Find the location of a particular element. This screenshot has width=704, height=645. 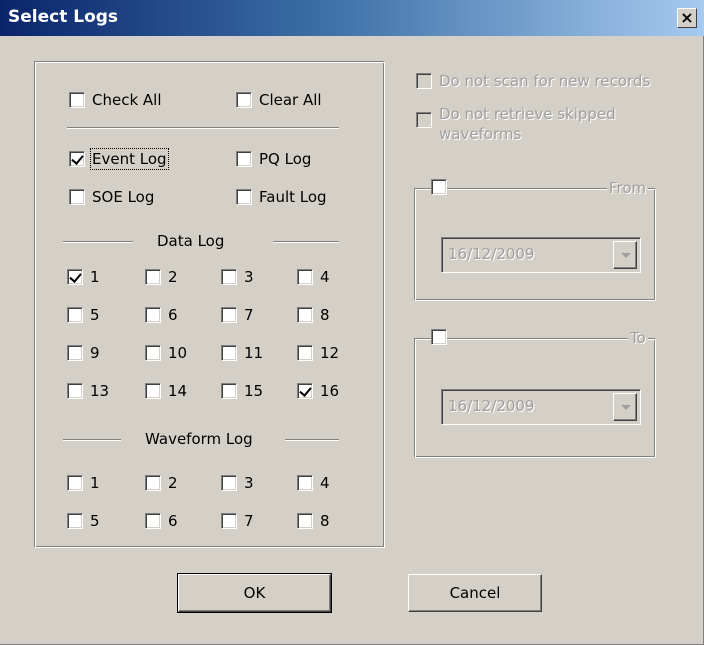

to-date-picker: 16/12/2009 is located at coordinates (541, 407).